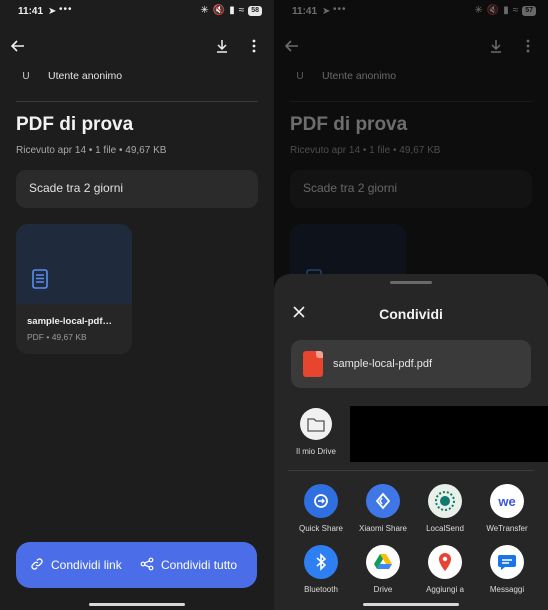 The height and width of the screenshot is (610, 548). What do you see at coordinates (315, 451) in the screenshot?
I see `direct-share-label: Il mio Drive` at bounding box center [315, 451].